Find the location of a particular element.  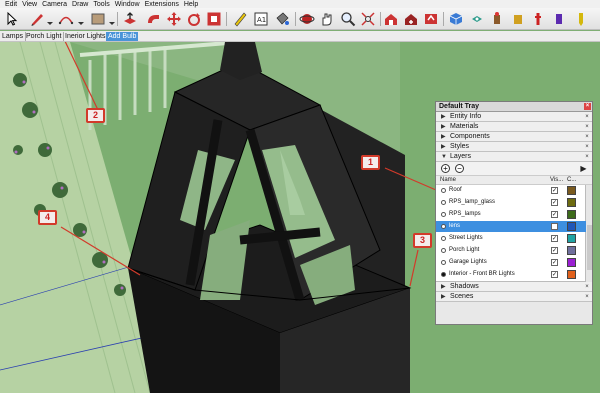

rectangle-icon is located at coordinates (98, 19).